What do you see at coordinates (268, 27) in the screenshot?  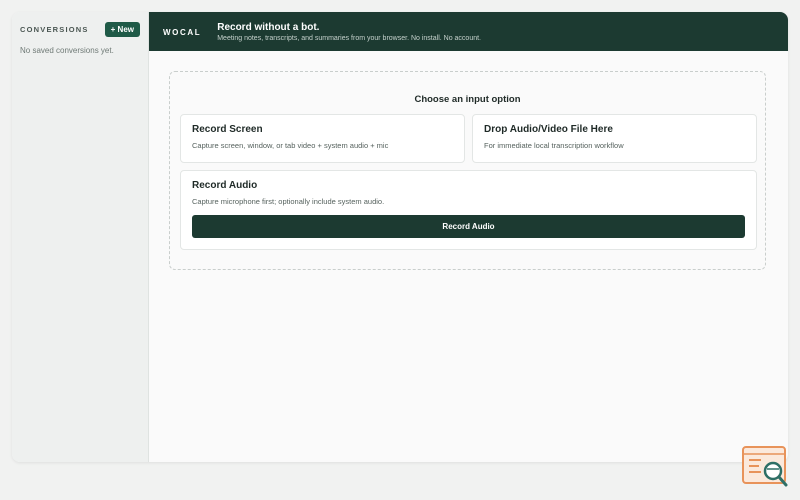 I see `page-title: Record without a bot.` at bounding box center [268, 27].